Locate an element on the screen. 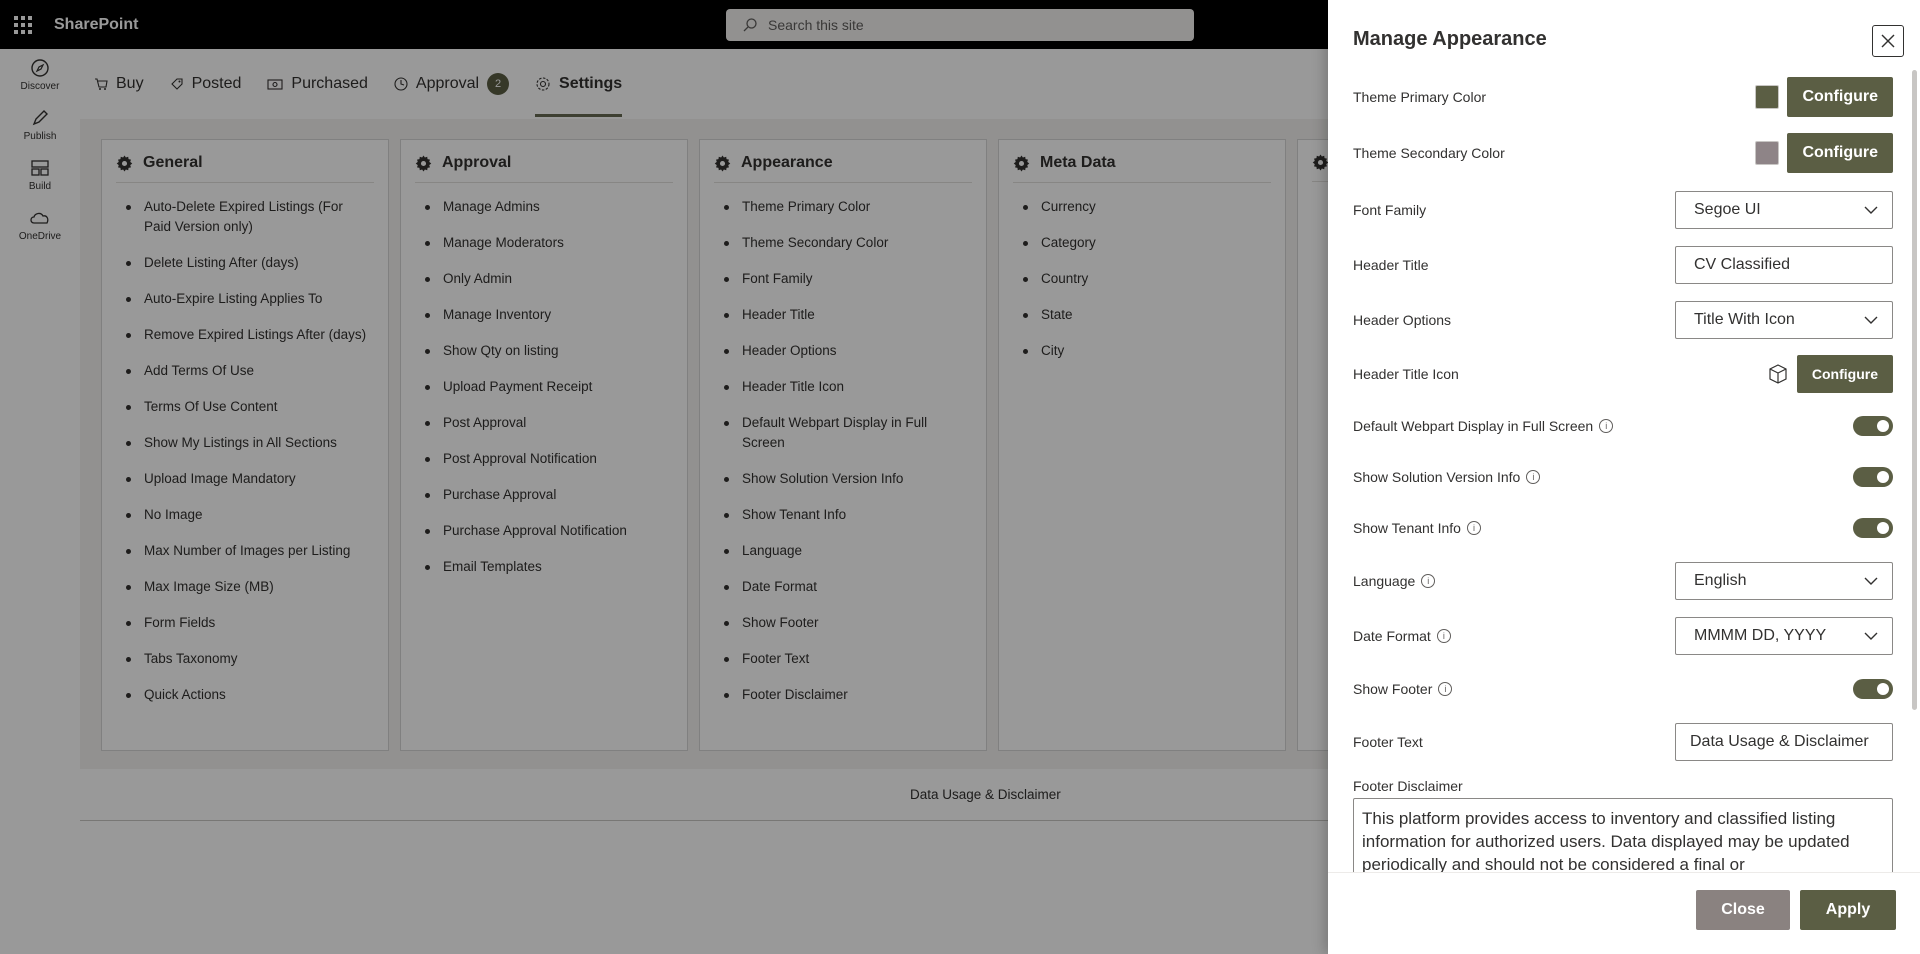  language-dropdown: English is located at coordinates (1784, 581).